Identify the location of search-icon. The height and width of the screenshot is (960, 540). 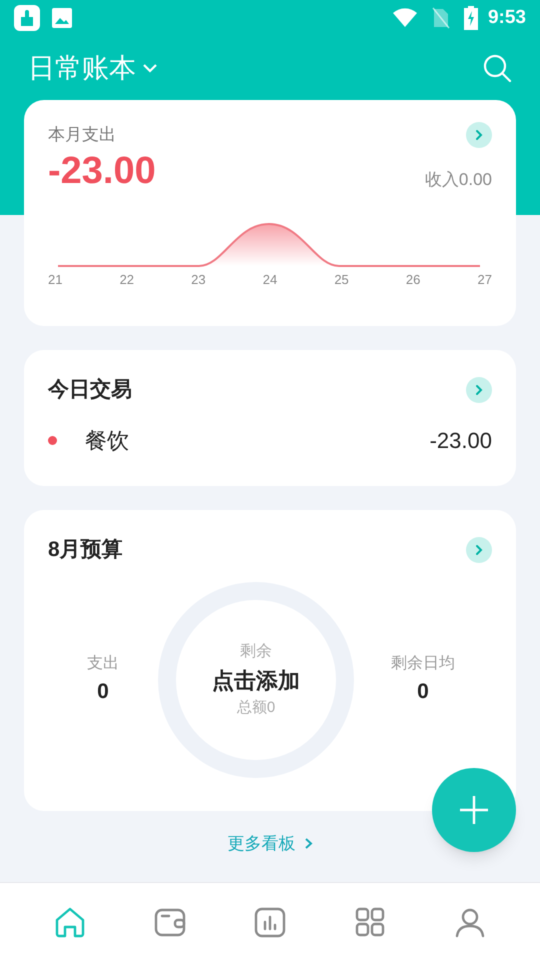
(497, 68).